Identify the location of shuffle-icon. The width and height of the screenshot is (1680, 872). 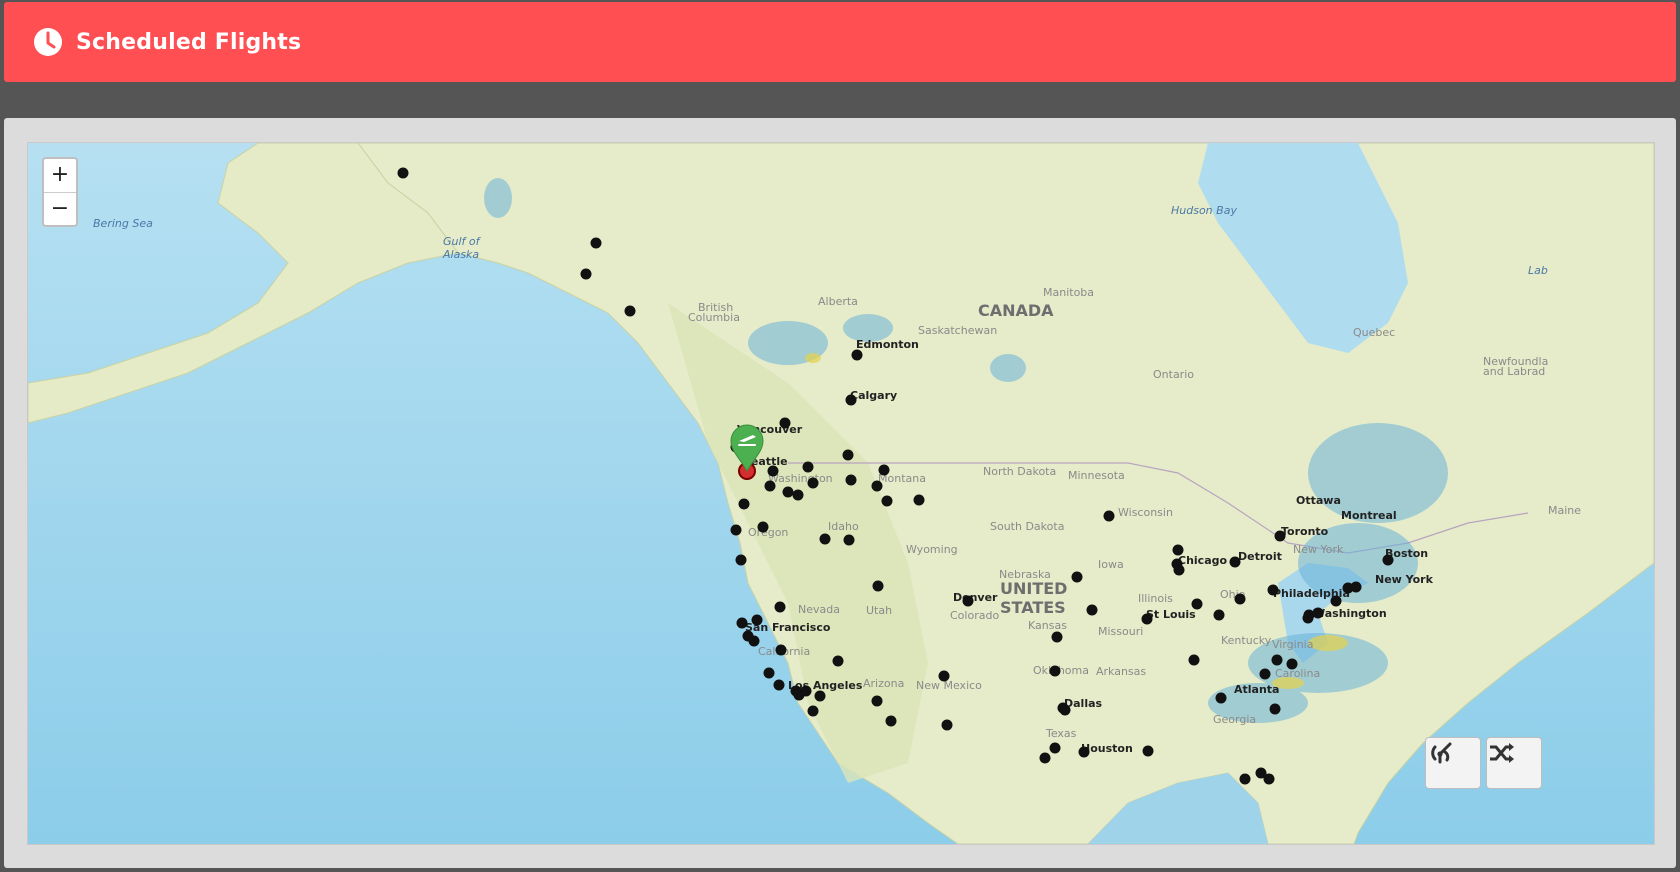
(1502, 753).